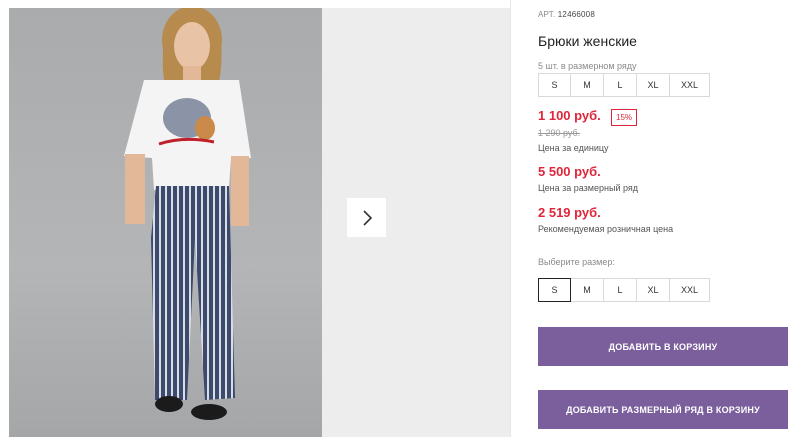  Describe the element at coordinates (653, 290) in the screenshot. I see `size-option-xl: XL` at that location.